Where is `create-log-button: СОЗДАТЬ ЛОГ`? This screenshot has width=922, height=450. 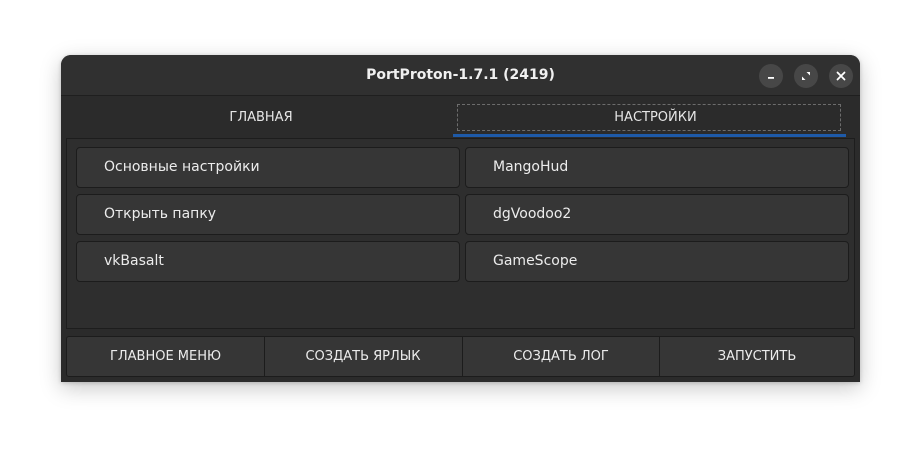 create-log-button: СОЗДАТЬ ЛОГ is located at coordinates (560, 356).